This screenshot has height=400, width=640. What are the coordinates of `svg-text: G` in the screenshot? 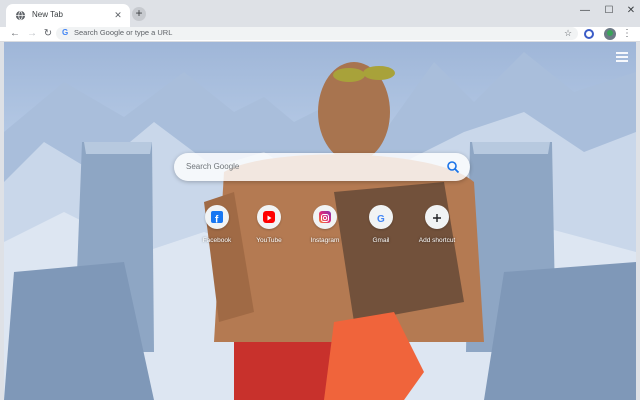 It's located at (381, 219).